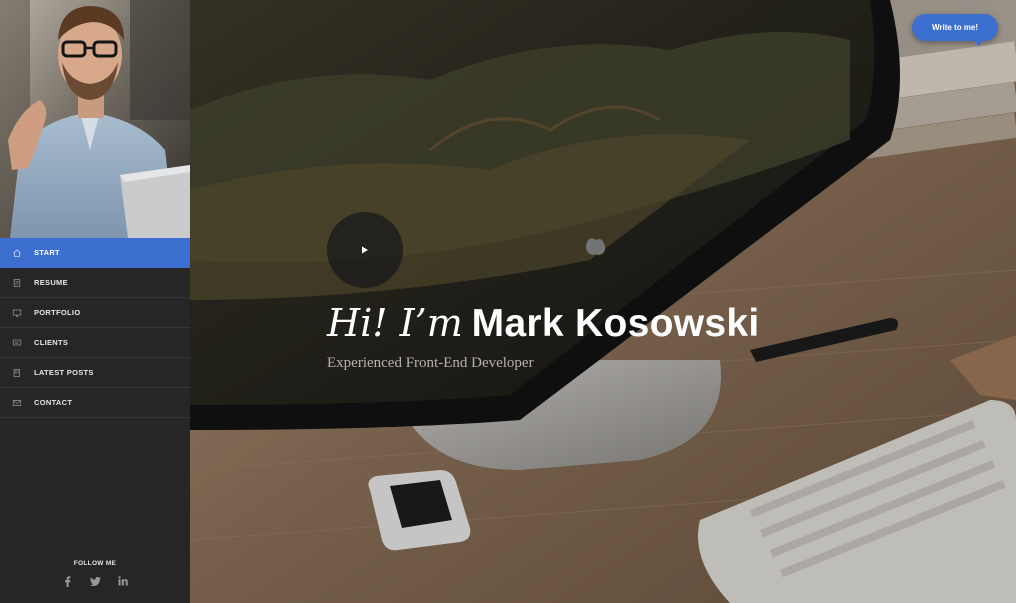 This screenshot has height=603, width=1016. Describe the element at coordinates (17, 313) in the screenshot. I see `monitor-icon` at that location.